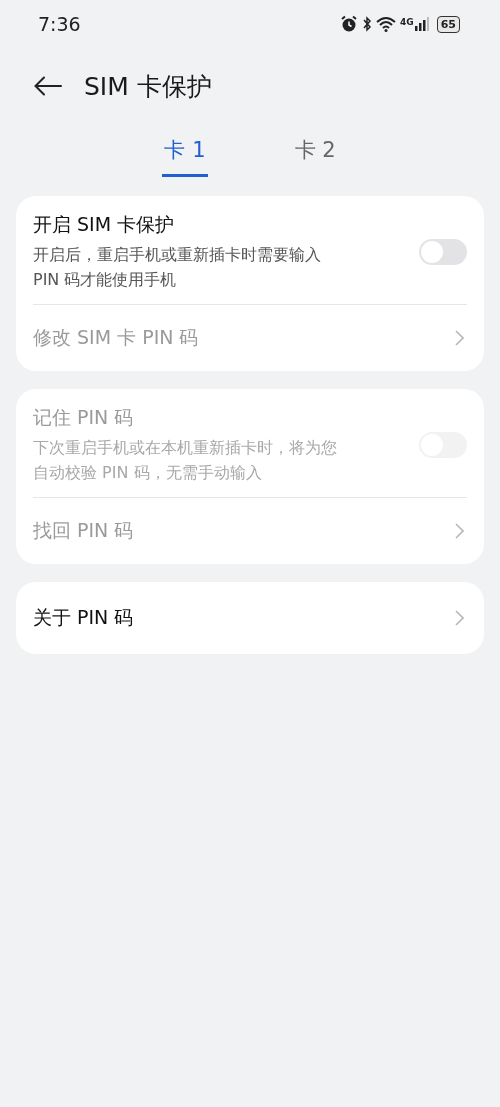 The height and width of the screenshot is (1107, 500). I want to click on toggle-switch, so click(443, 252).